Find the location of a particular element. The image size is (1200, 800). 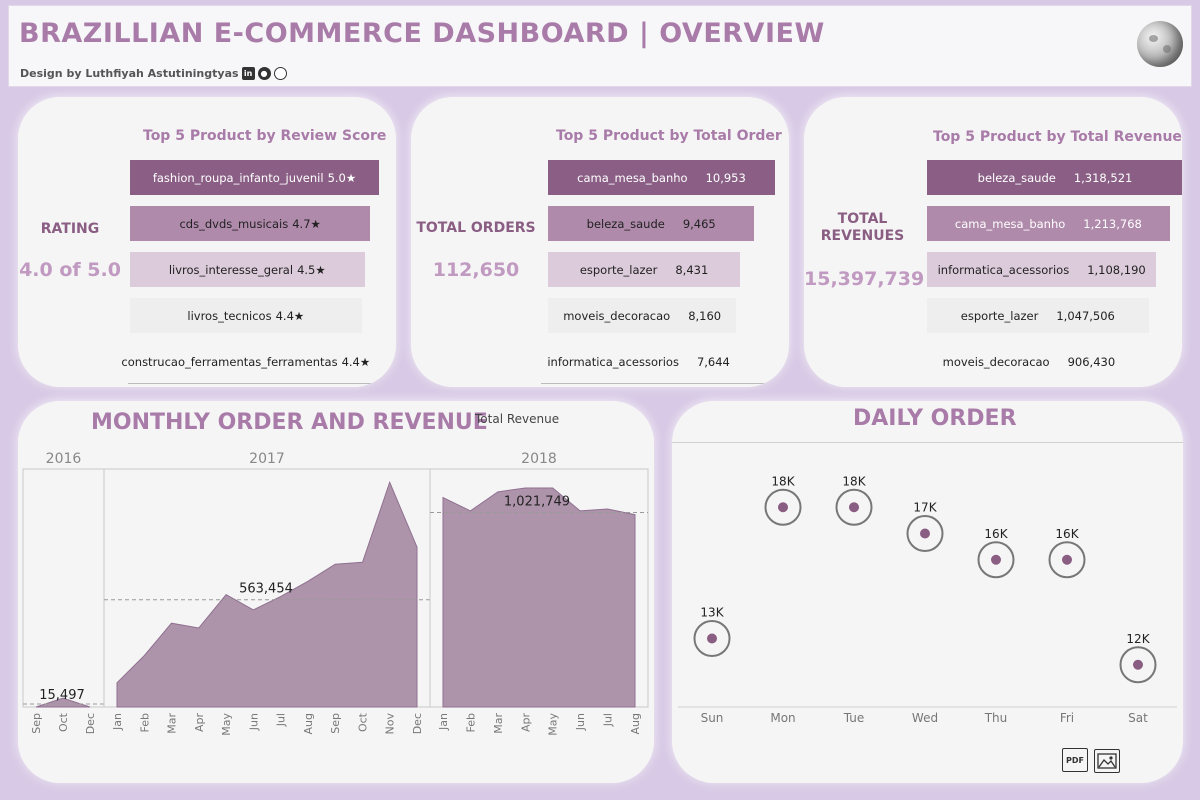

product-bar: informatica_acessorios 7,644 is located at coordinates (638, 361).